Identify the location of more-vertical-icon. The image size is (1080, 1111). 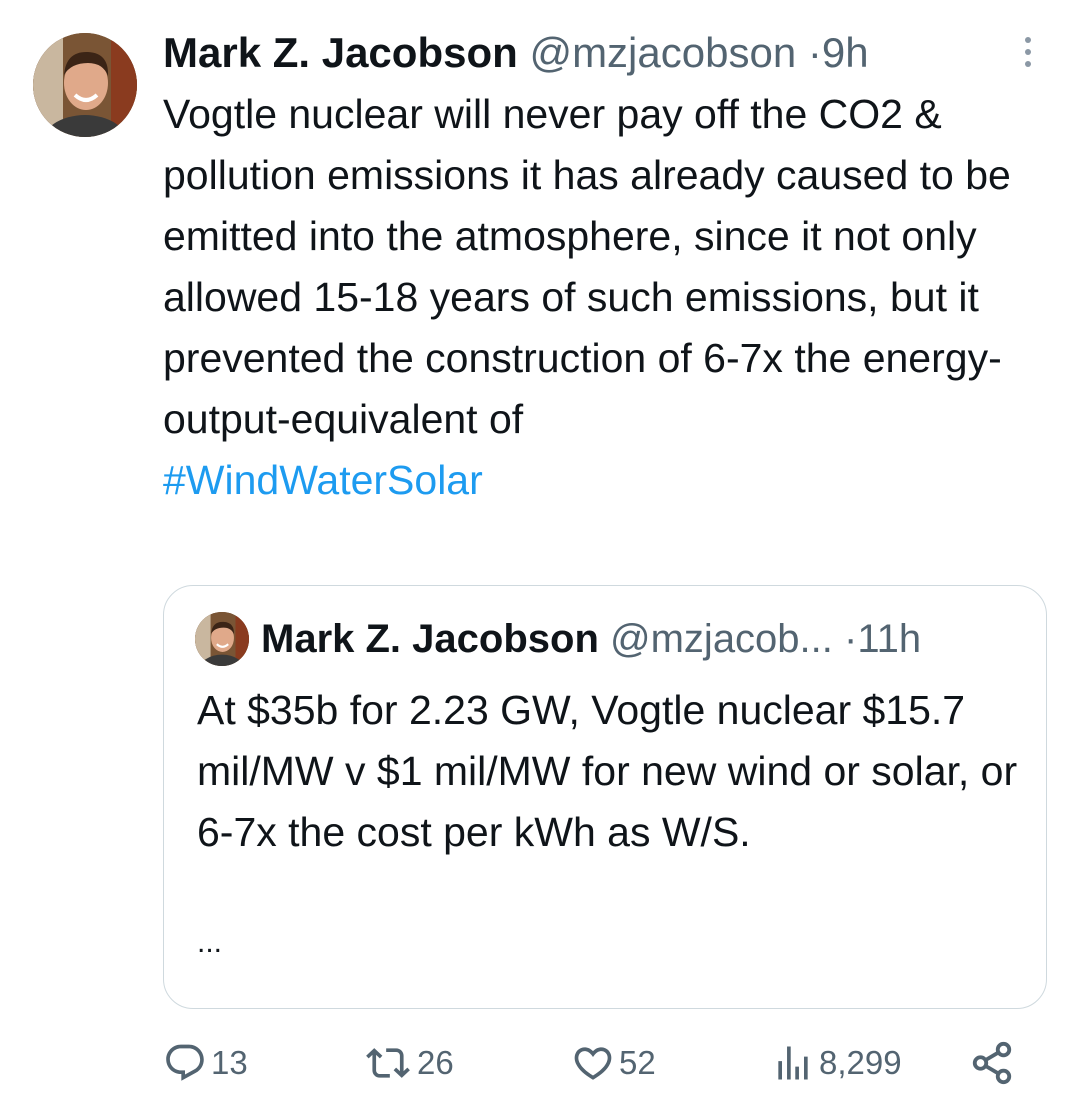
(1028, 52).